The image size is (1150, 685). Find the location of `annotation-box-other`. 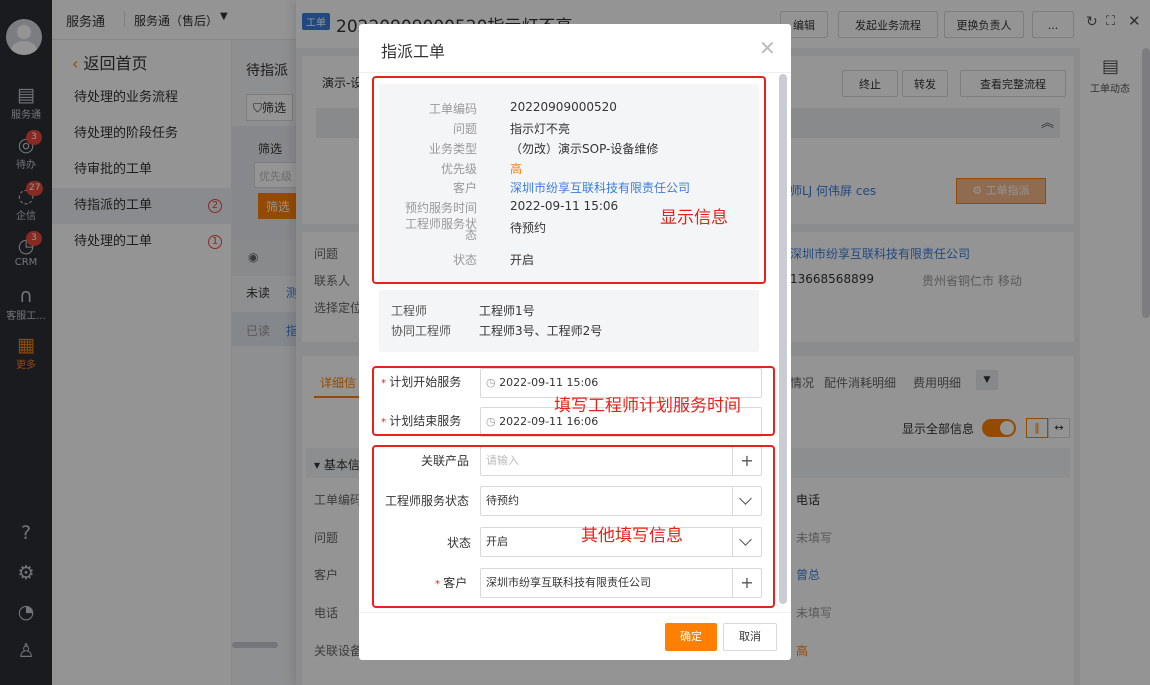

annotation-box-other is located at coordinates (573, 526).